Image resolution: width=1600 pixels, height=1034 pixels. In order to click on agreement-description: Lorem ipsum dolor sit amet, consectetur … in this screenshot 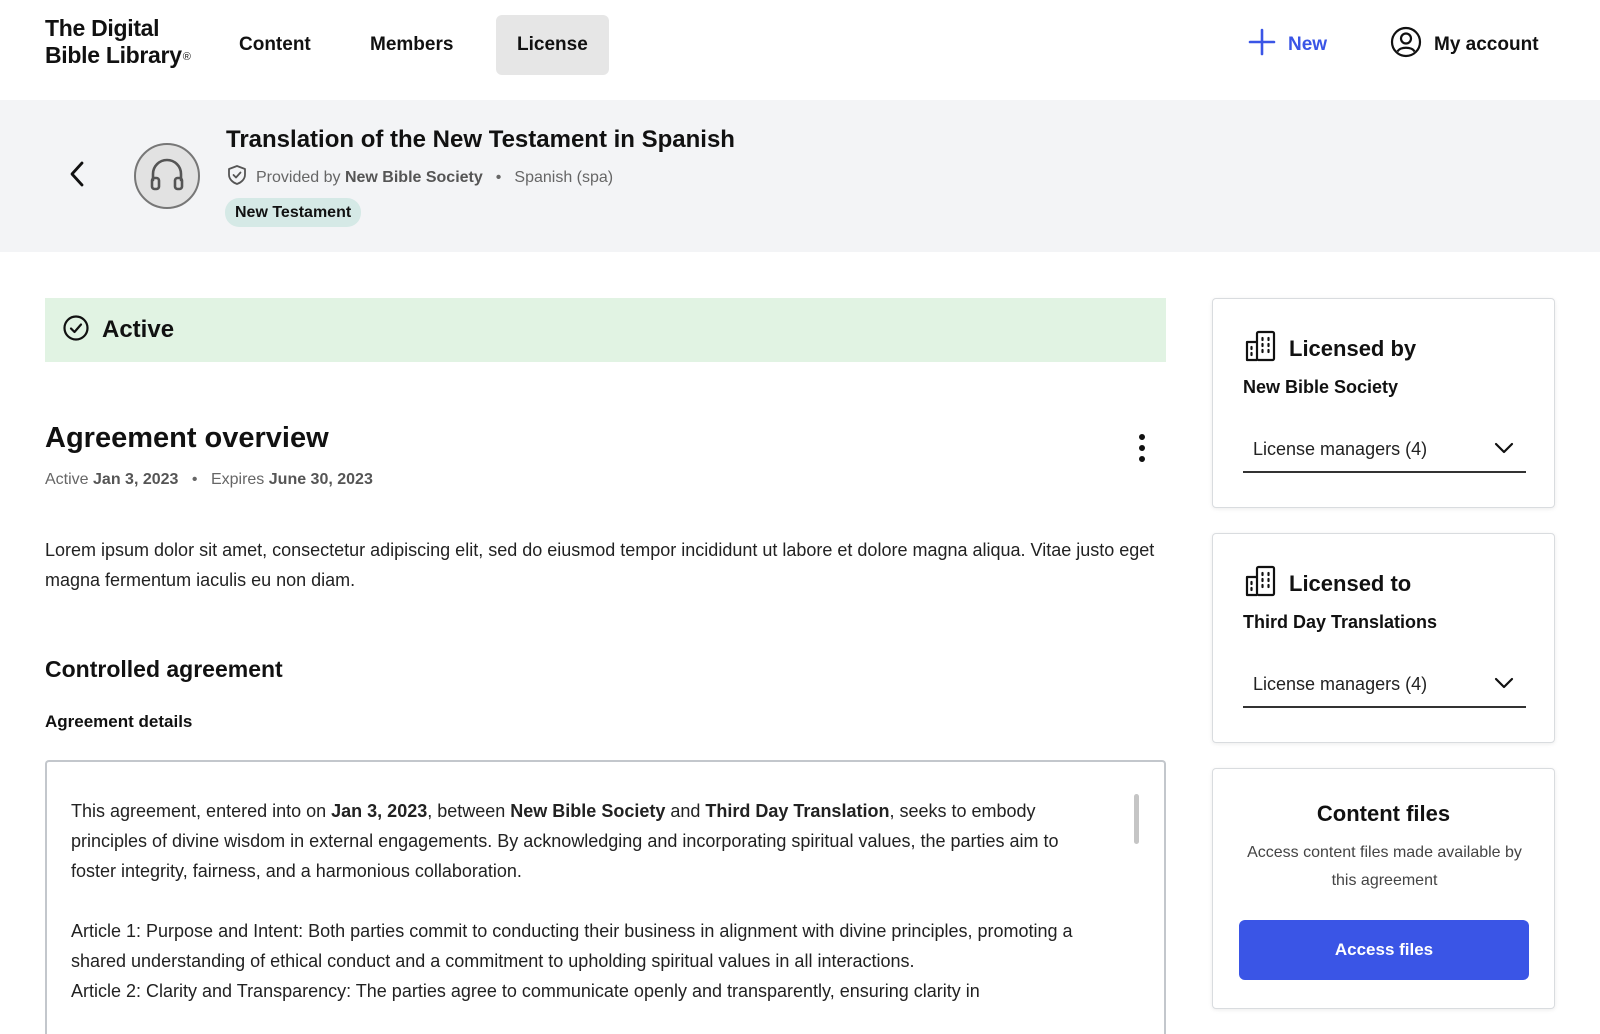, I will do `click(600, 565)`.